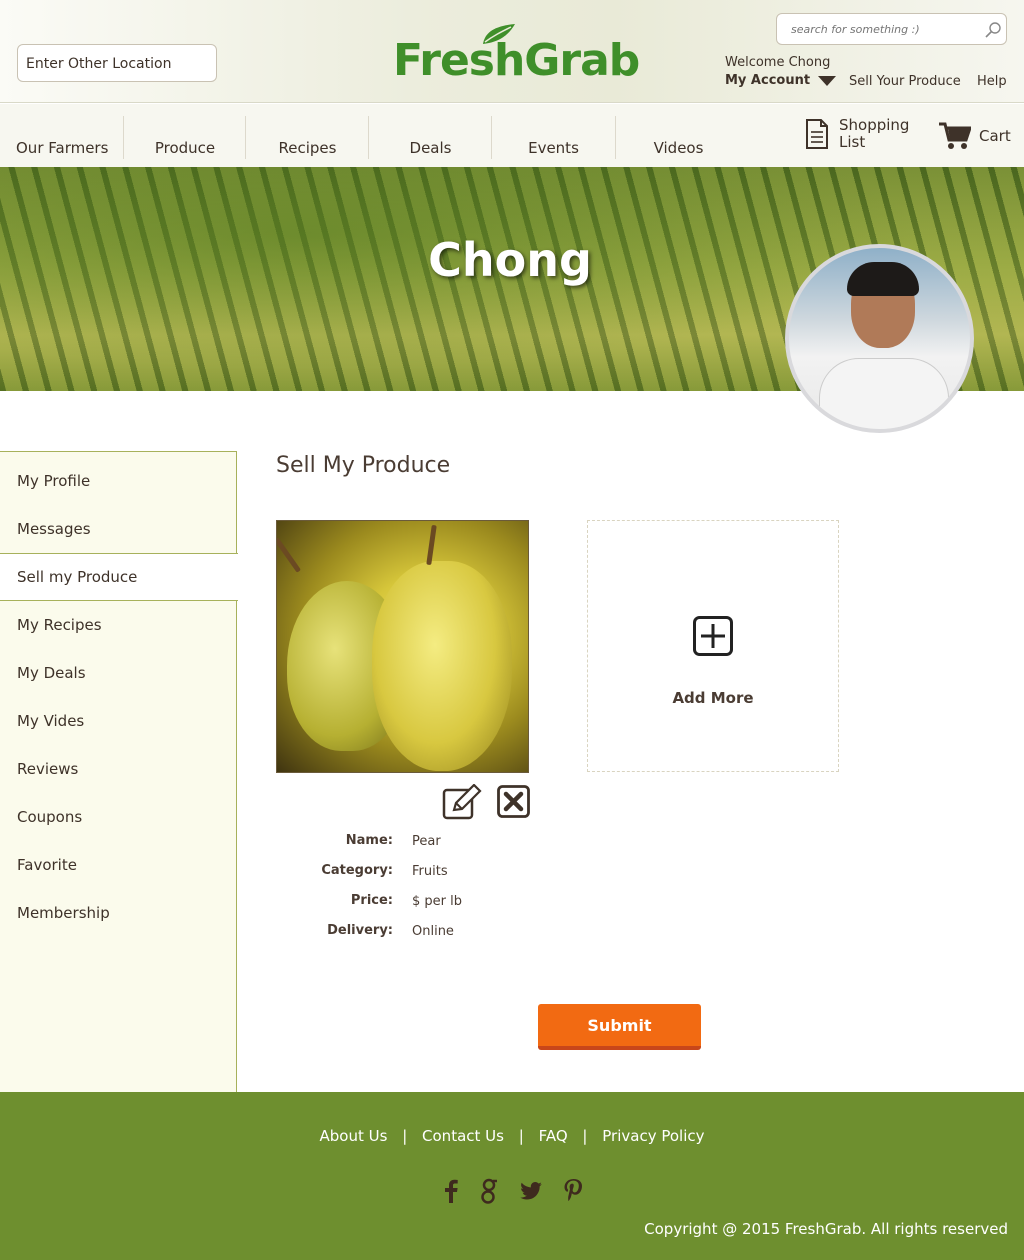 Image resolution: width=1024 pixels, height=1260 pixels. Describe the element at coordinates (118, 529) in the screenshot. I see `sidebar-item-messages: Messages` at that location.